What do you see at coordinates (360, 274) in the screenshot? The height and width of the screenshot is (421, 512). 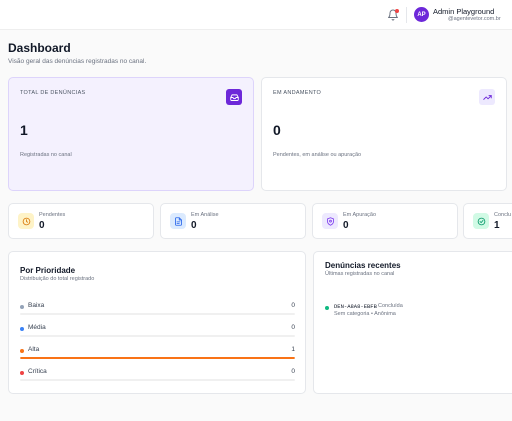 I see `panel-subtitle: Últimas registradas no canal` at bounding box center [360, 274].